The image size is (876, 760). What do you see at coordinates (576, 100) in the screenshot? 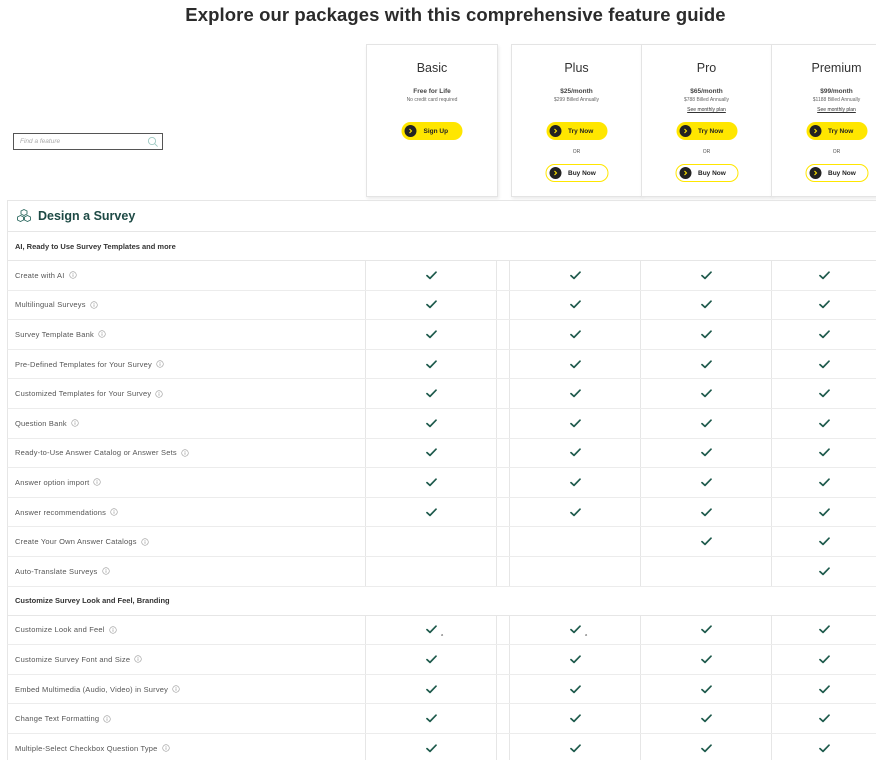
I see `plan-billing-note: $299 Billed Annually` at bounding box center [576, 100].